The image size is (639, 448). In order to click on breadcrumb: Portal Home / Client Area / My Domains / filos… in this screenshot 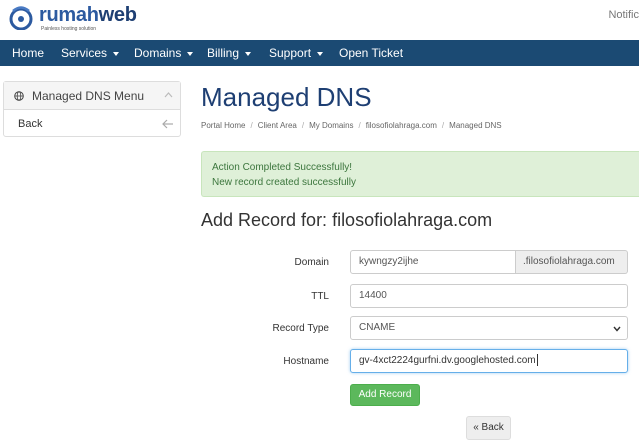, I will do `click(351, 125)`.